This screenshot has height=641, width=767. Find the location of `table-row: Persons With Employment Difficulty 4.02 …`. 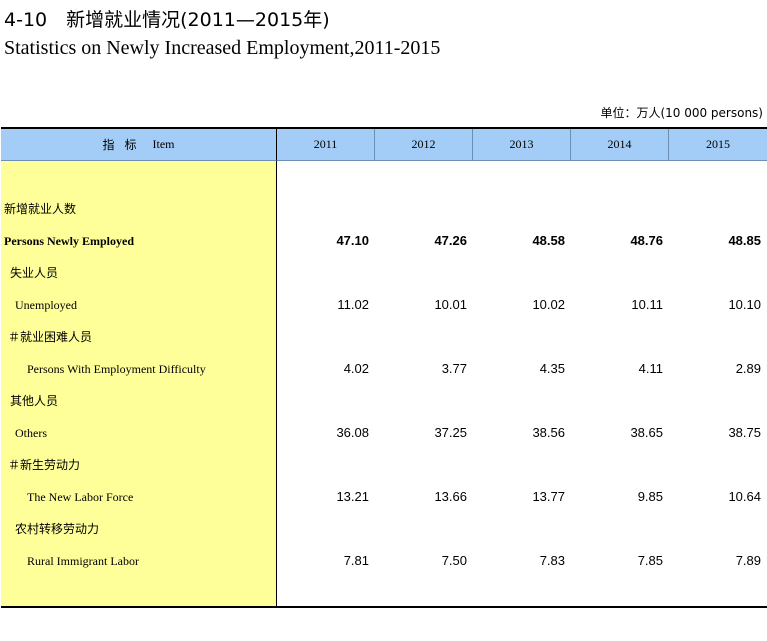

table-row: Persons With Employment Difficulty 4.02 … is located at coordinates (384, 369).